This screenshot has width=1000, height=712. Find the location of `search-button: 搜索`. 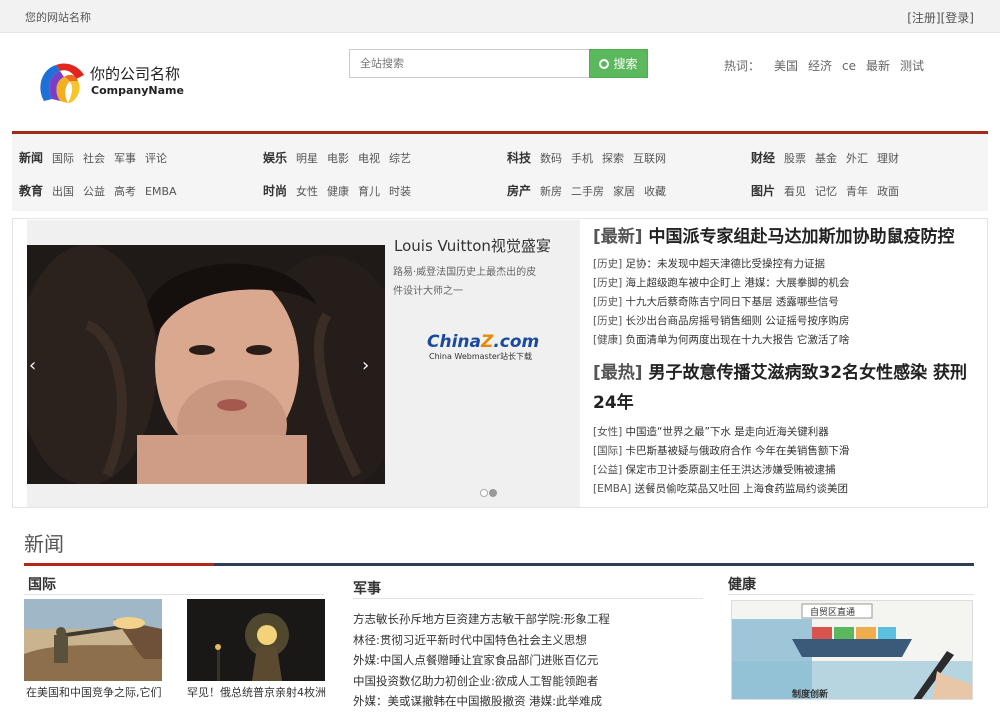

search-button: 搜索 is located at coordinates (618, 63).